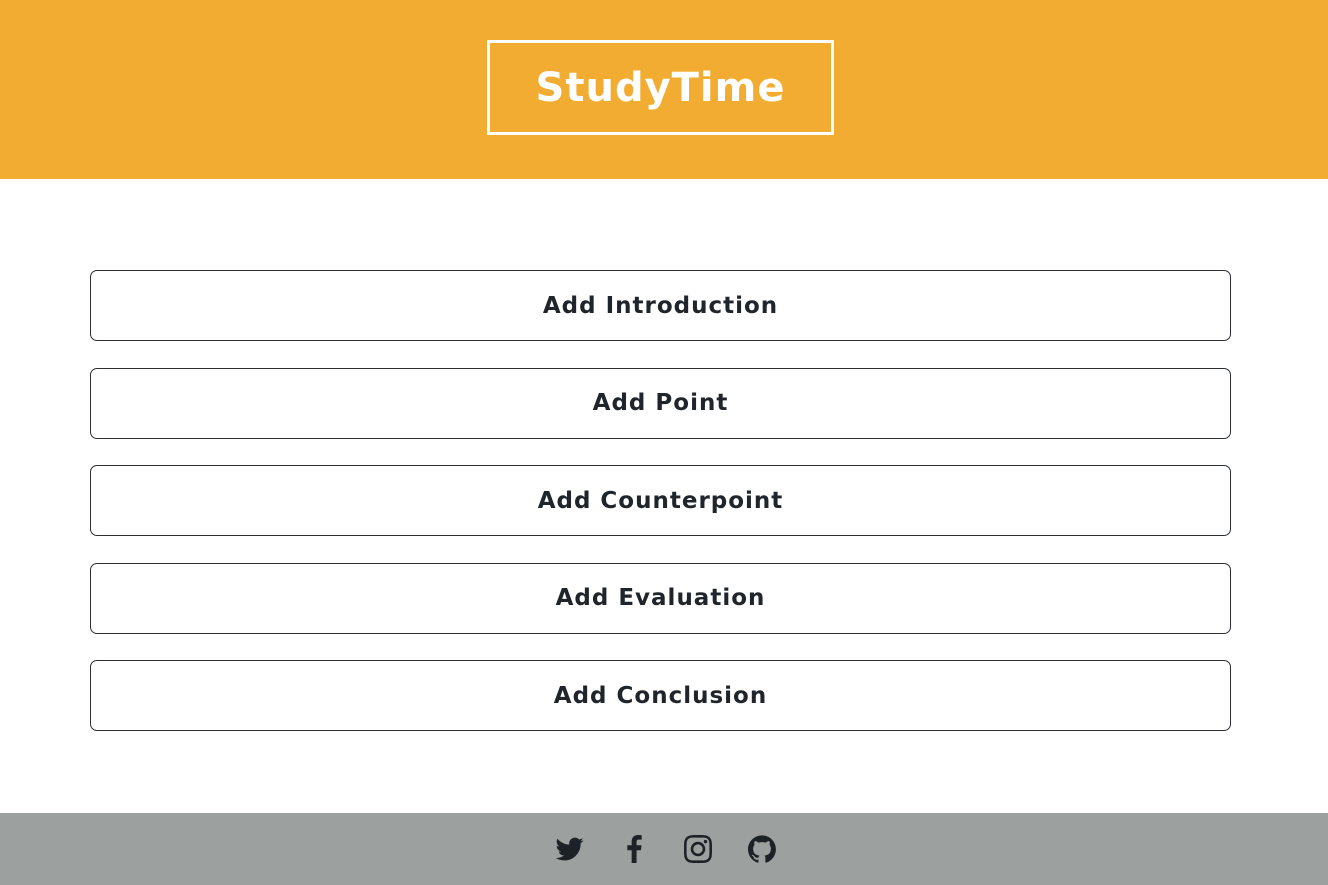 This screenshot has width=1328, height=885. I want to click on instagram-icon, so click(698, 849).